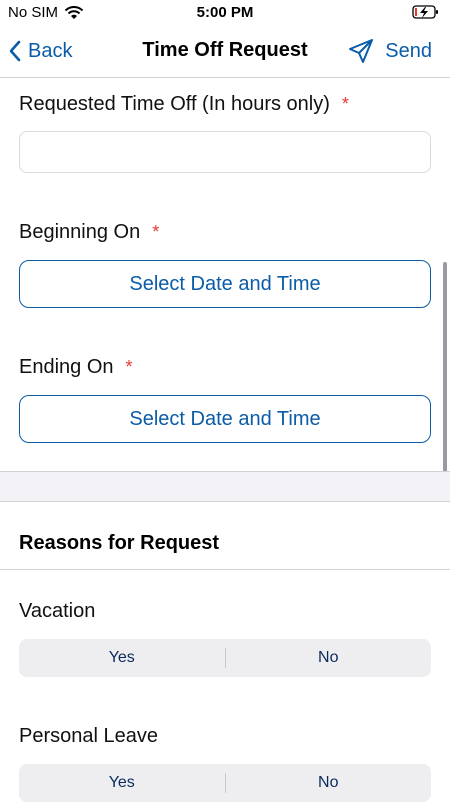 The image size is (450, 802). I want to click on vacation-segmented-control: Yes No, so click(225, 658).